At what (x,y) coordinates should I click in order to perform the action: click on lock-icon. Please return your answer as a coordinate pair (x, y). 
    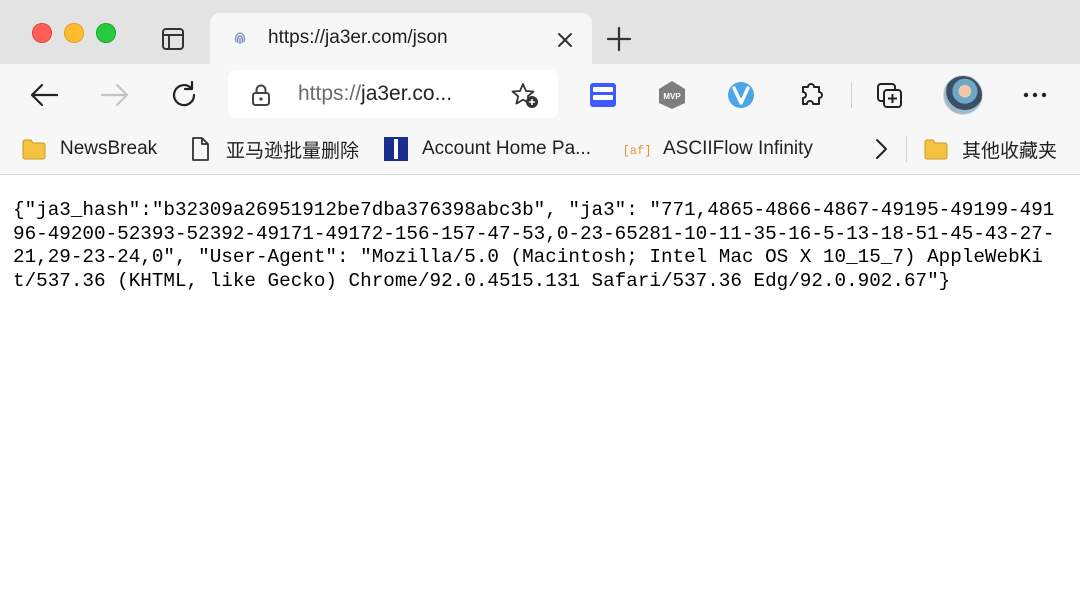
    Looking at the image, I should click on (261, 95).